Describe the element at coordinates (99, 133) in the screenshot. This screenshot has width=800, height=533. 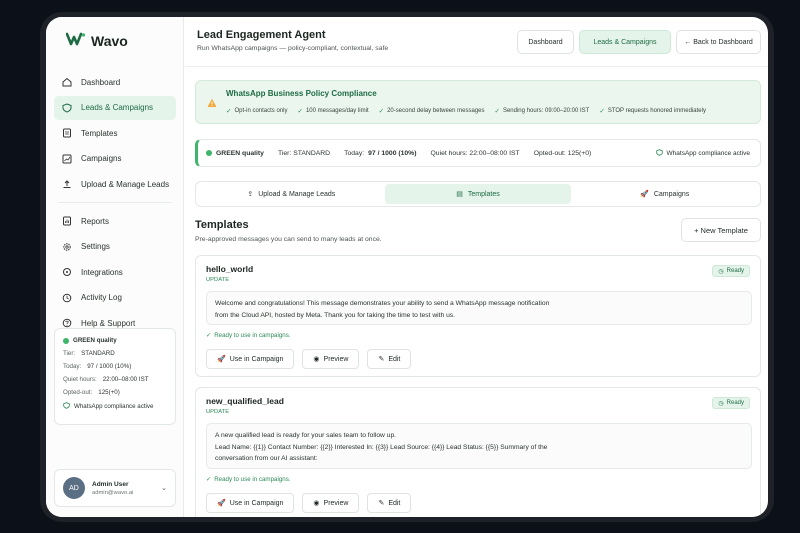
I see `sidebar-item-label: Templates` at that location.